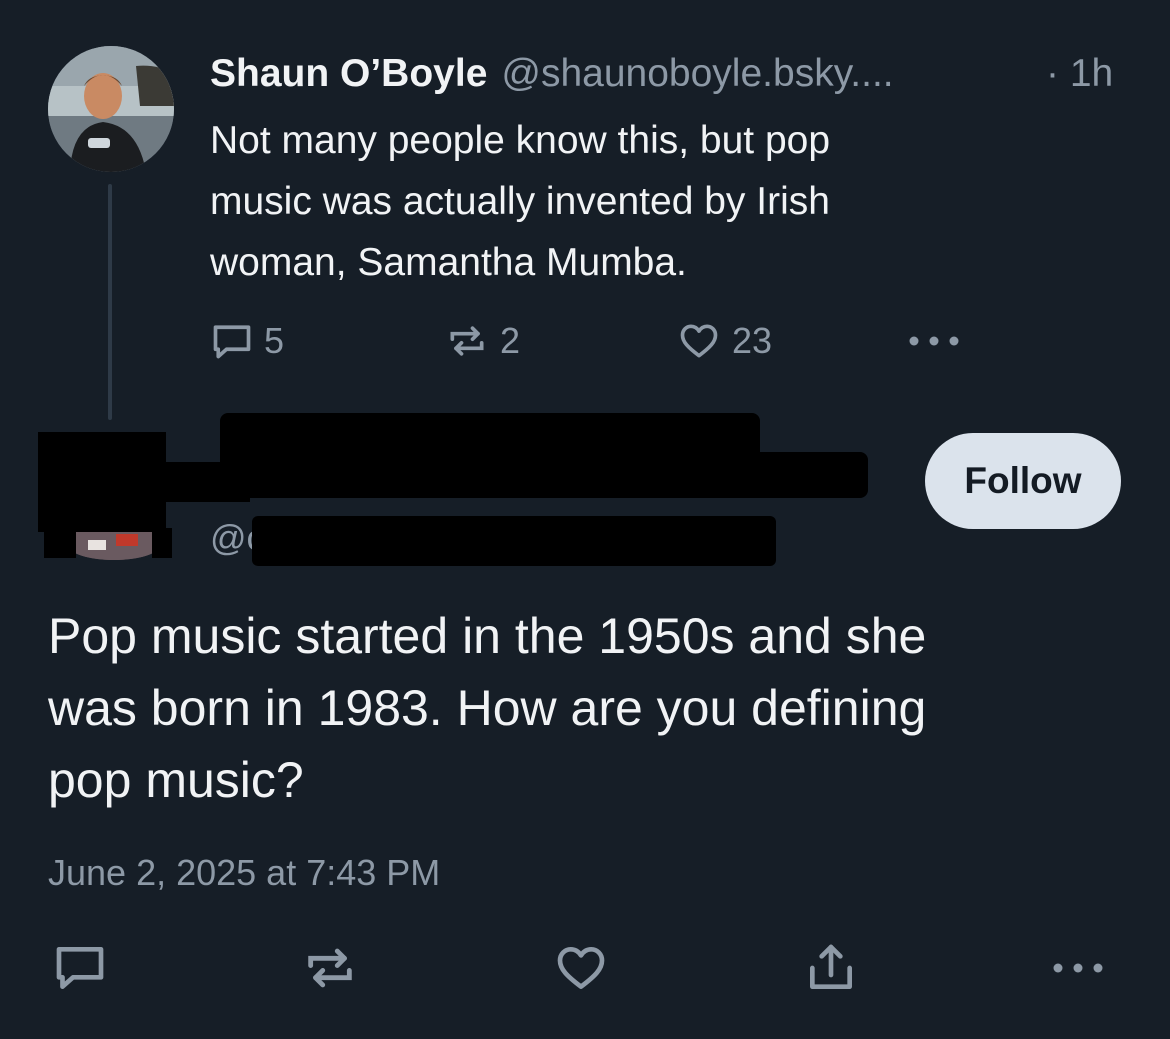 This screenshot has width=1170, height=1039. I want to click on reply-text-line: pop music?, so click(176, 780).